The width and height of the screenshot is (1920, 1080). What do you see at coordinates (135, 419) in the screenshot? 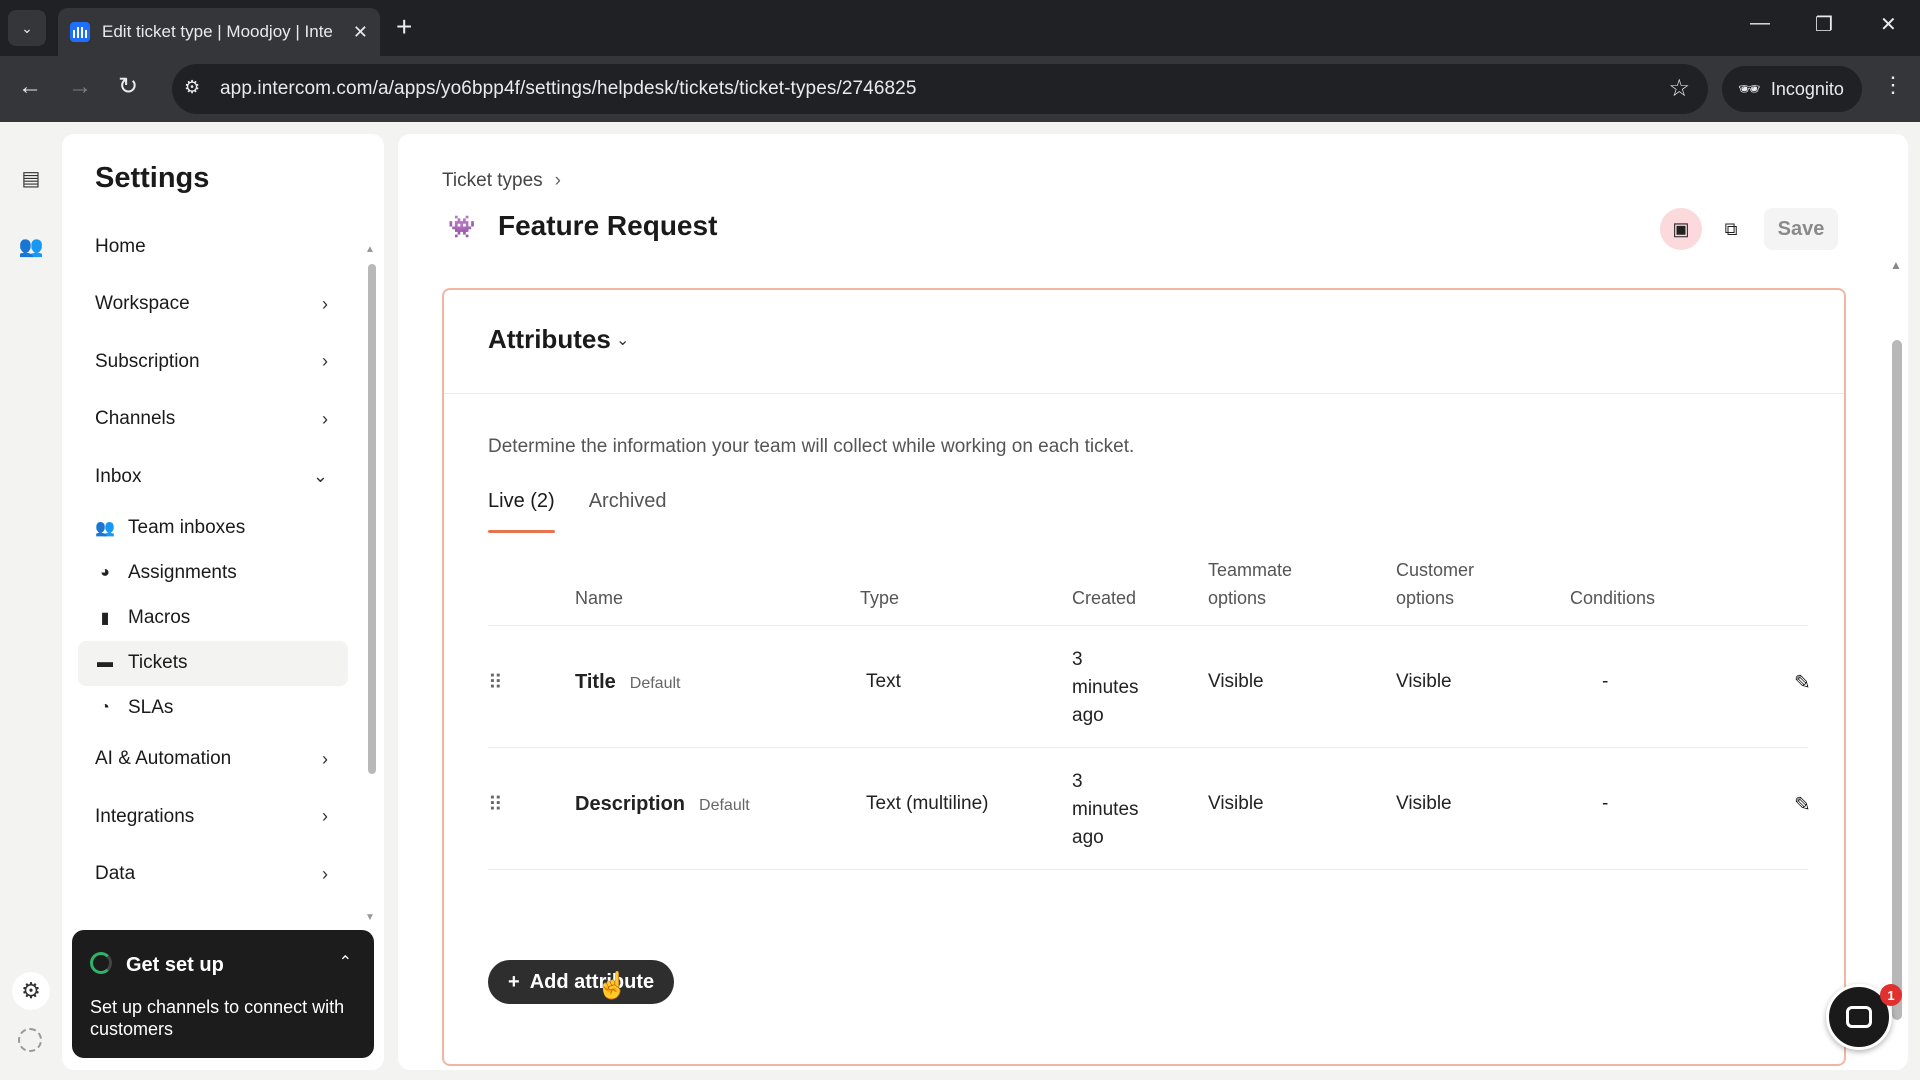
I see `nav-label: Channels` at bounding box center [135, 419].